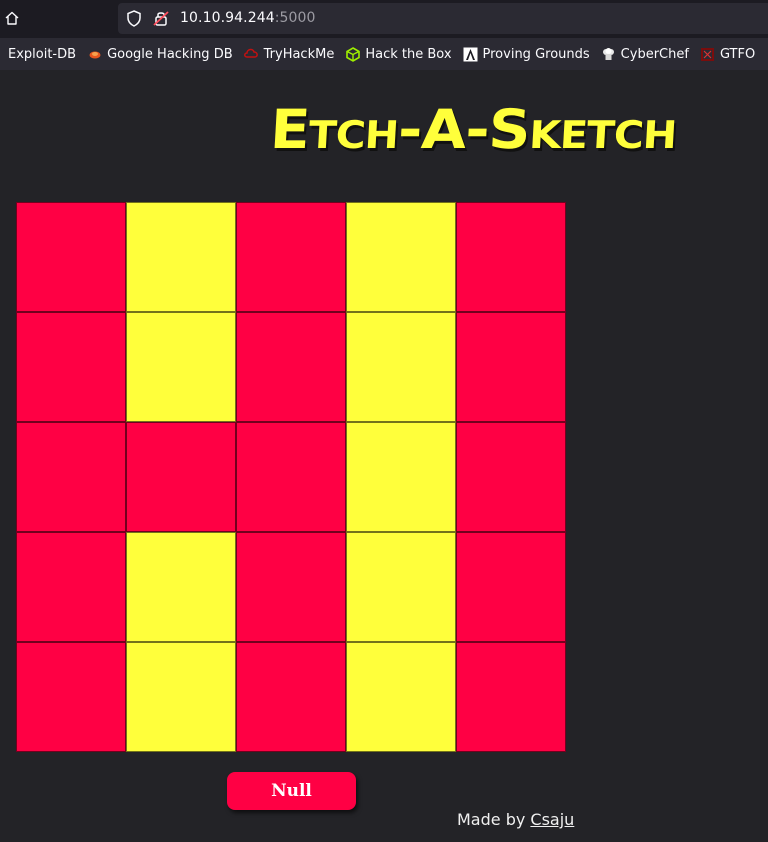  What do you see at coordinates (291, 791) in the screenshot?
I see `null-button: Null` at bounding box center [291, 791].